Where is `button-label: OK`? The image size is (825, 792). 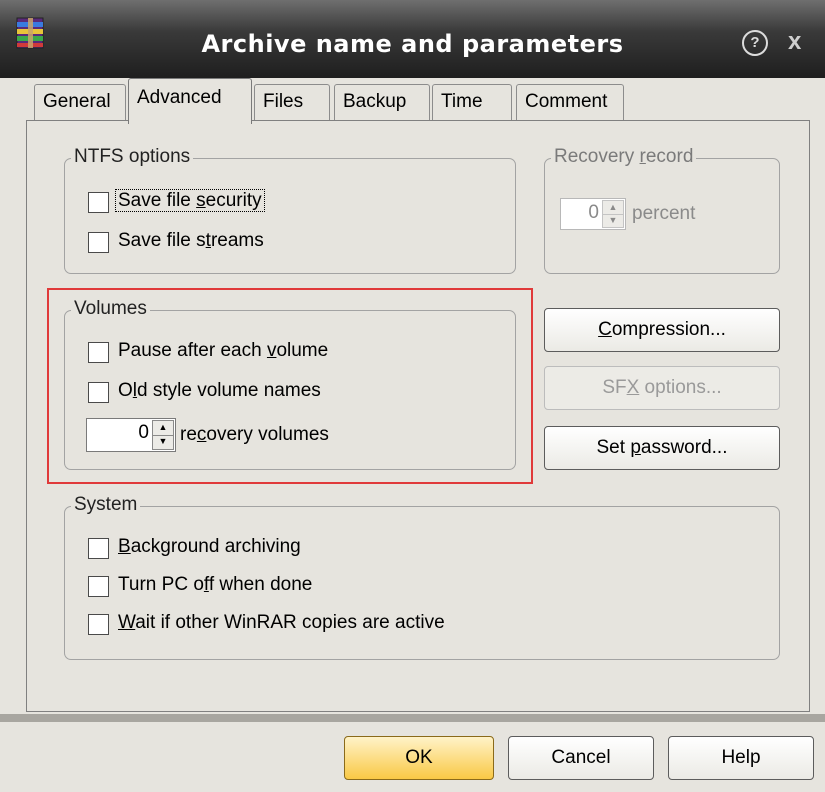 button-label: OK is located at coordinates (419, 757).